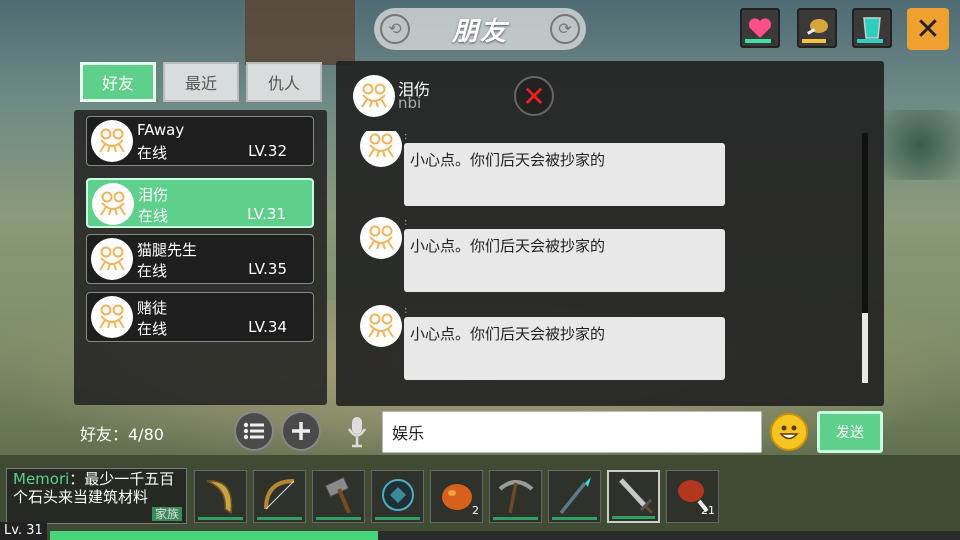  I want to click on friend-count: 好友：4/80, so click(122, 434).